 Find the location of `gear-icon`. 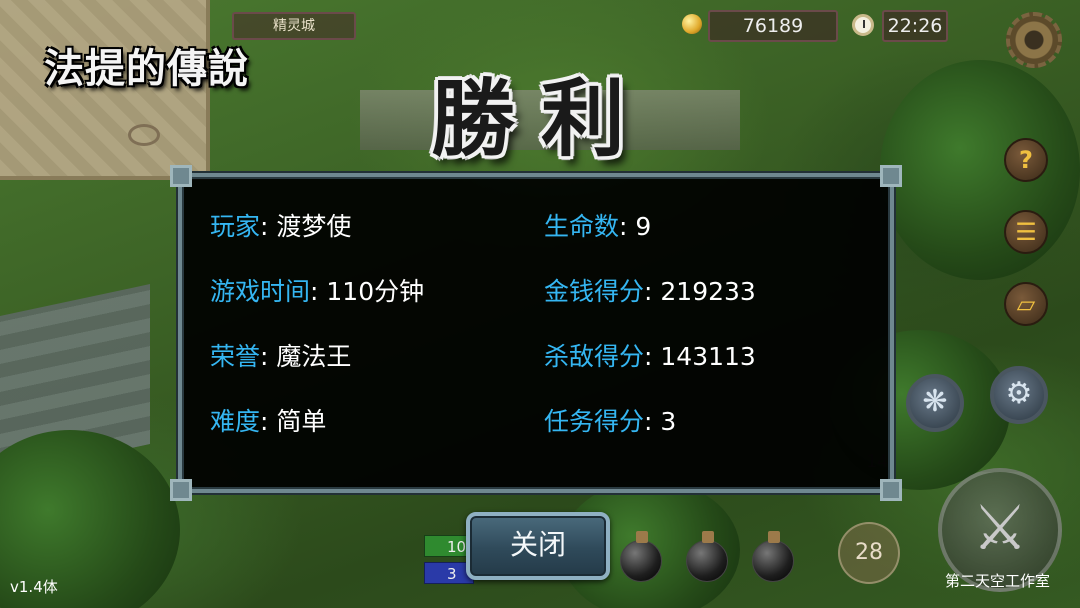

gear-icon is located at coordinates (1034, 40).